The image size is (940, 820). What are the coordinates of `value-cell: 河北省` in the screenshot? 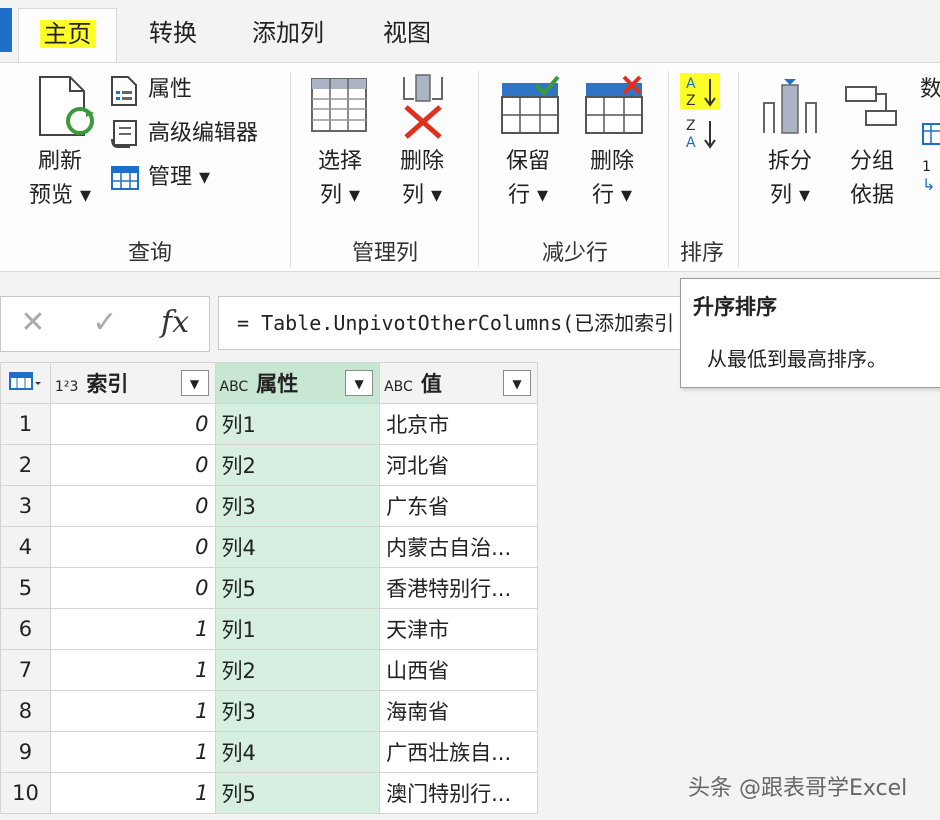 It's located at (458, 465).